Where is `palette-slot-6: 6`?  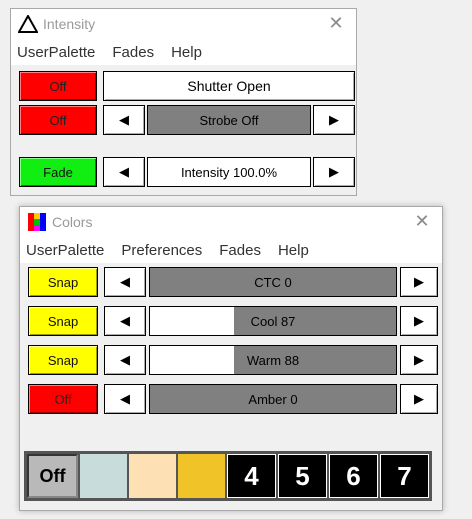 palette-slot-6: 6 is located at coordinates (353, 476).